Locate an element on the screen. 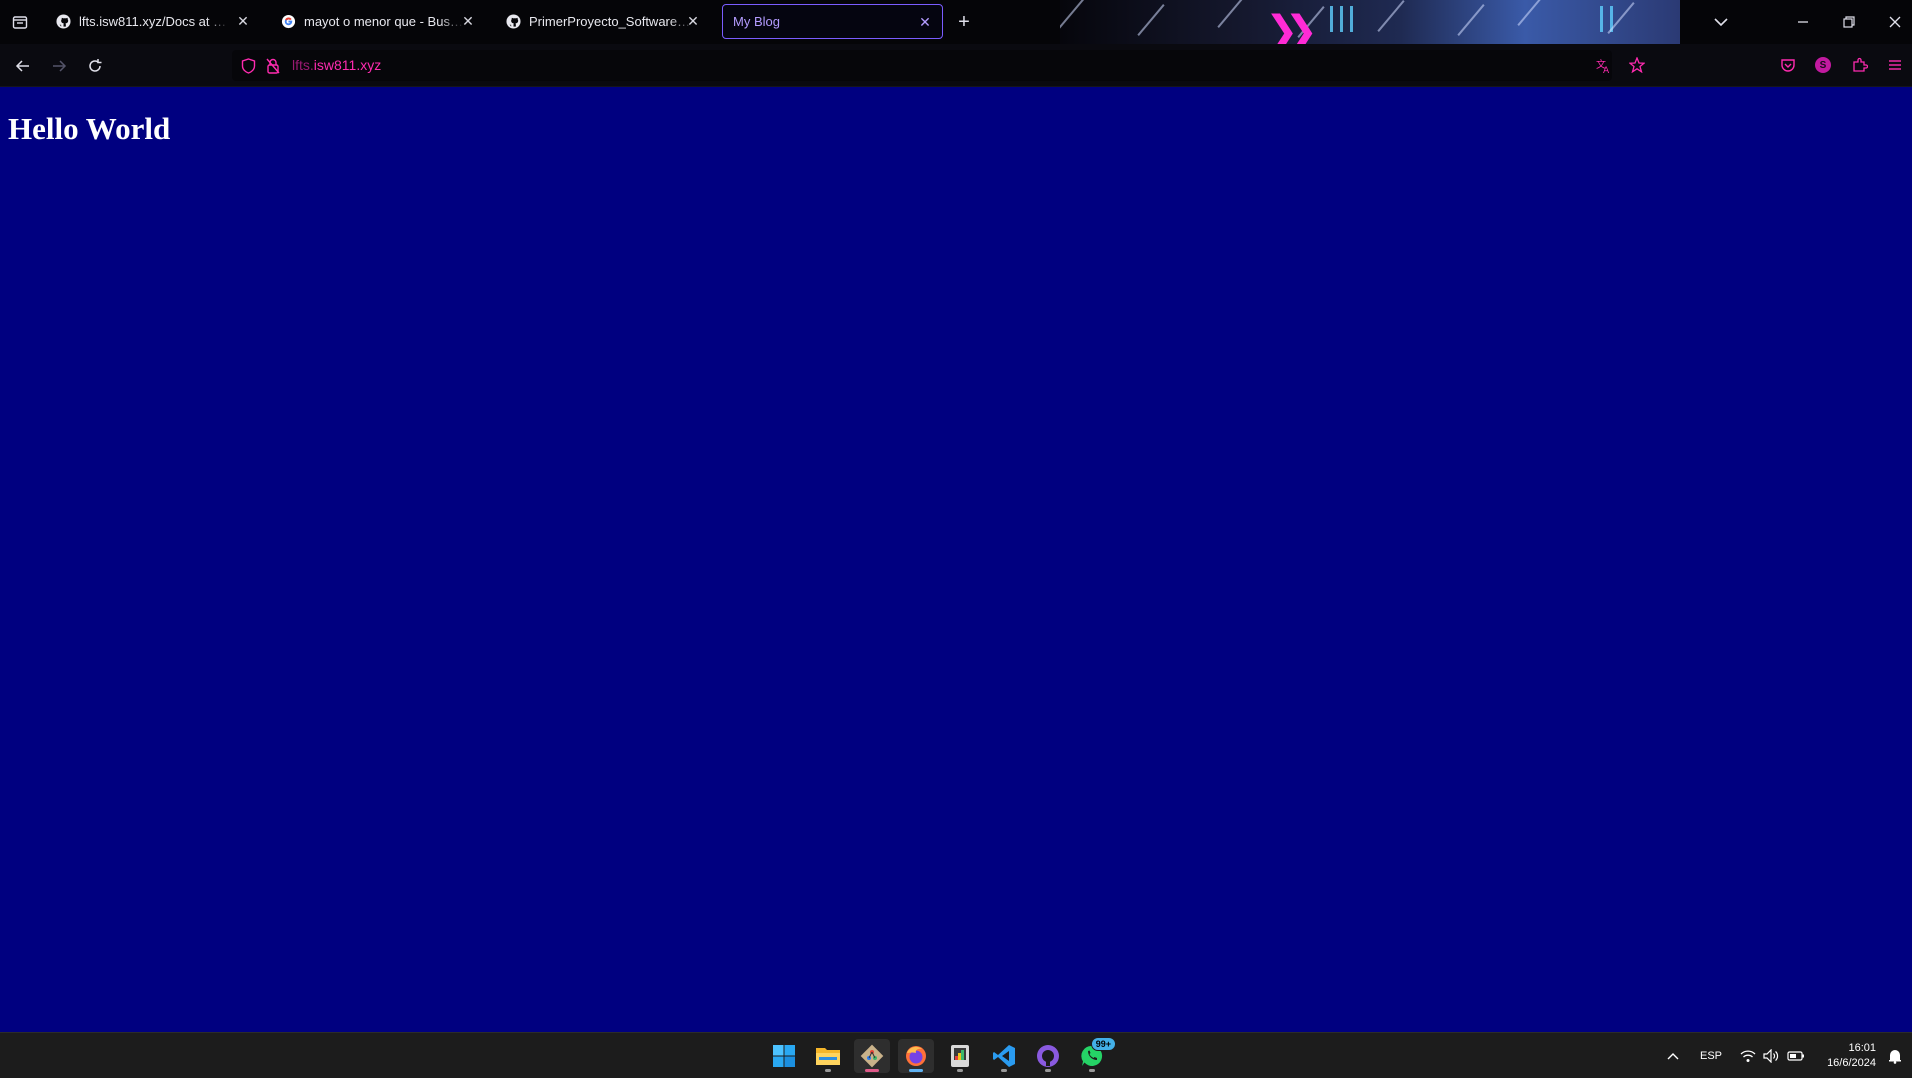 This screenshot has width=1912, height=1078. image-app-icon is located at coordinates (960, 1056).